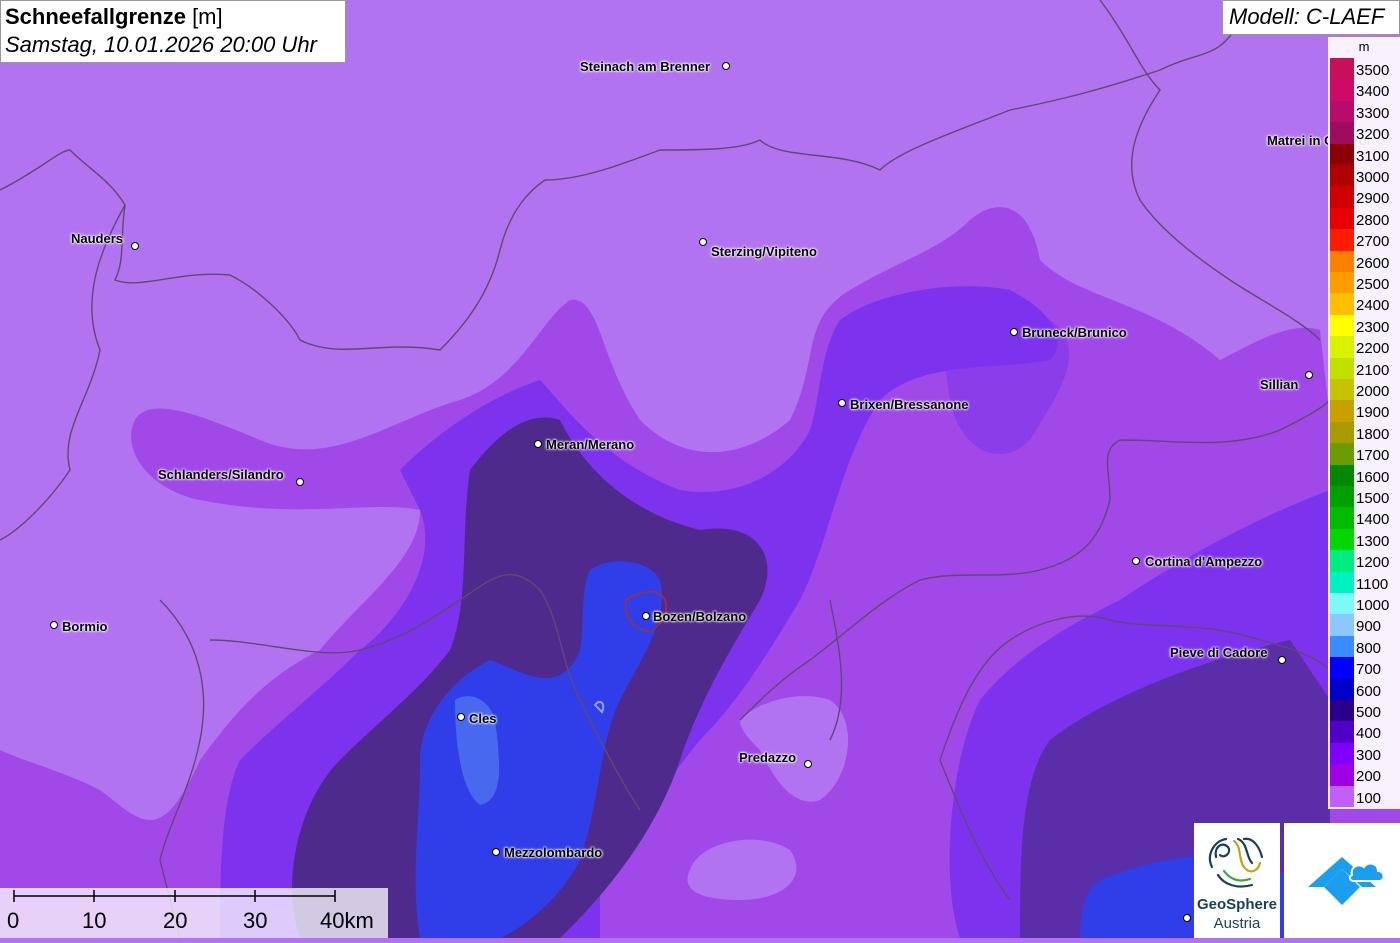  I want to click on legend-item: 1300, so click(1364, 539).